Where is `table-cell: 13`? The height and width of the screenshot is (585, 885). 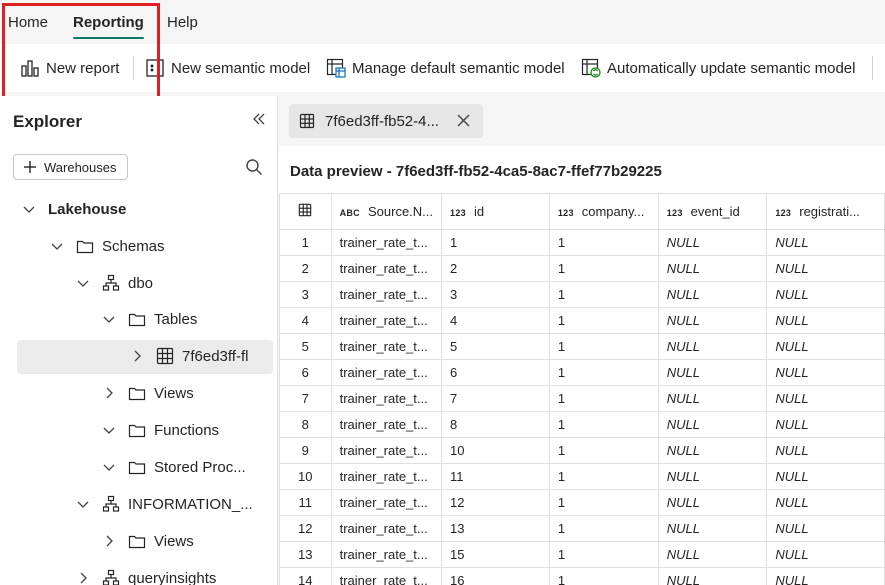 table-cell: 13 is located at coordinates (495, 528).